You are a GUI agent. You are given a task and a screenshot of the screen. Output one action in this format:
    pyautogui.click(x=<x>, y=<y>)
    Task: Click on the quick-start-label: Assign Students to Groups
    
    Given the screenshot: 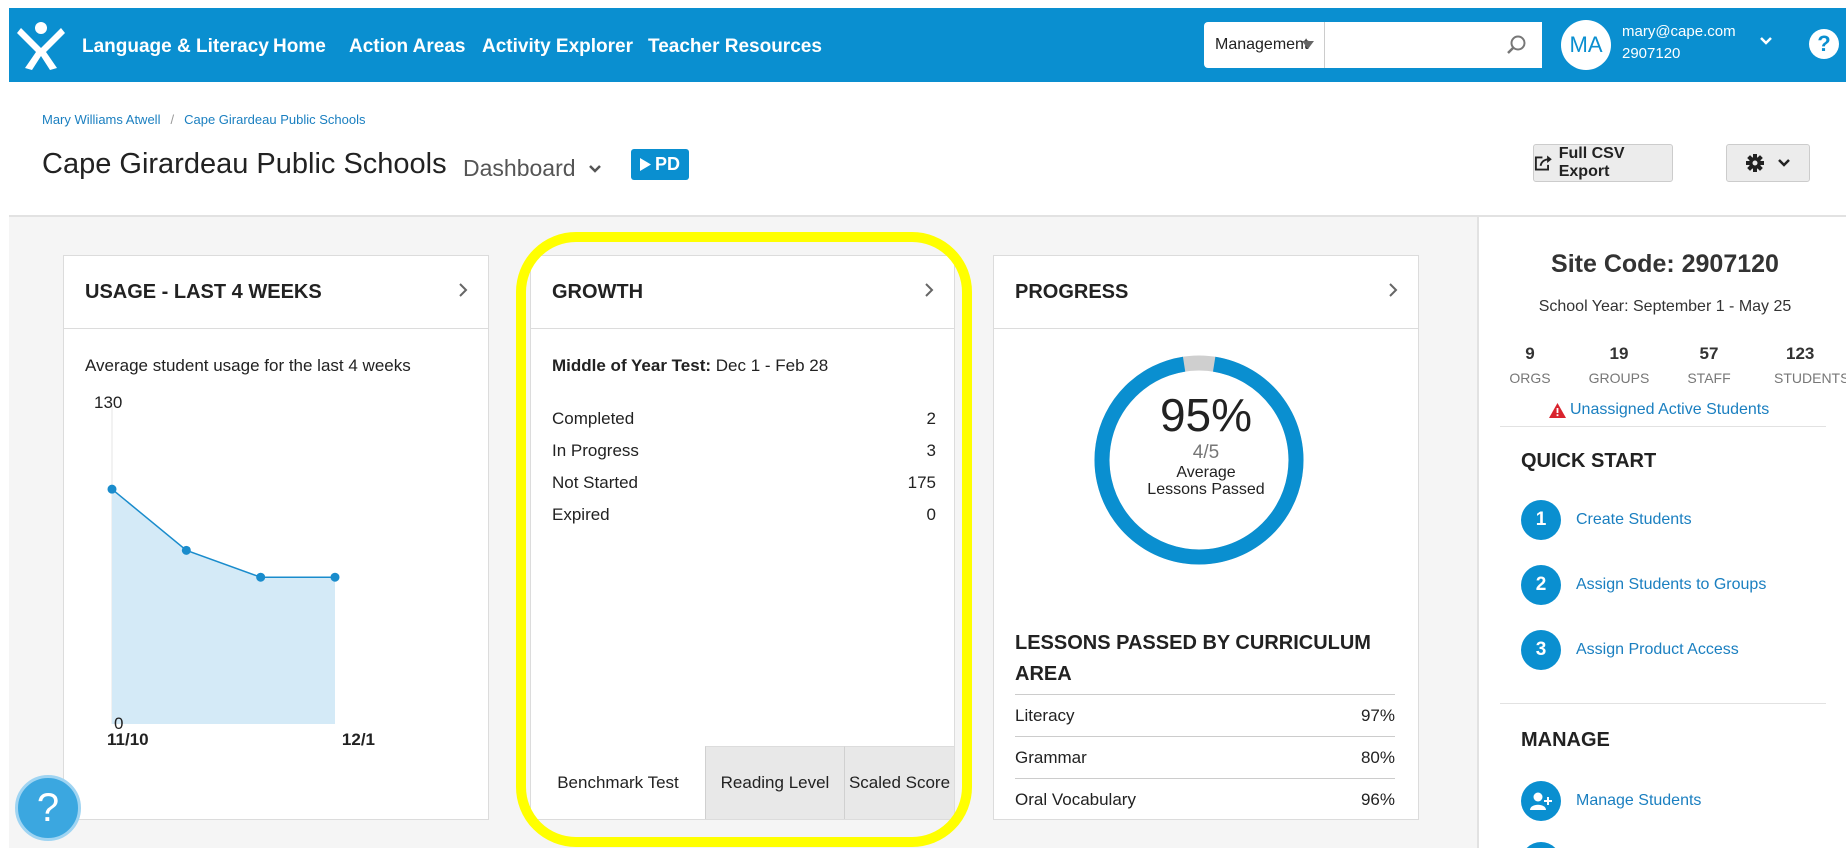 What is the action you would take?
    pyautogui.click(x=1671, y=584)
    